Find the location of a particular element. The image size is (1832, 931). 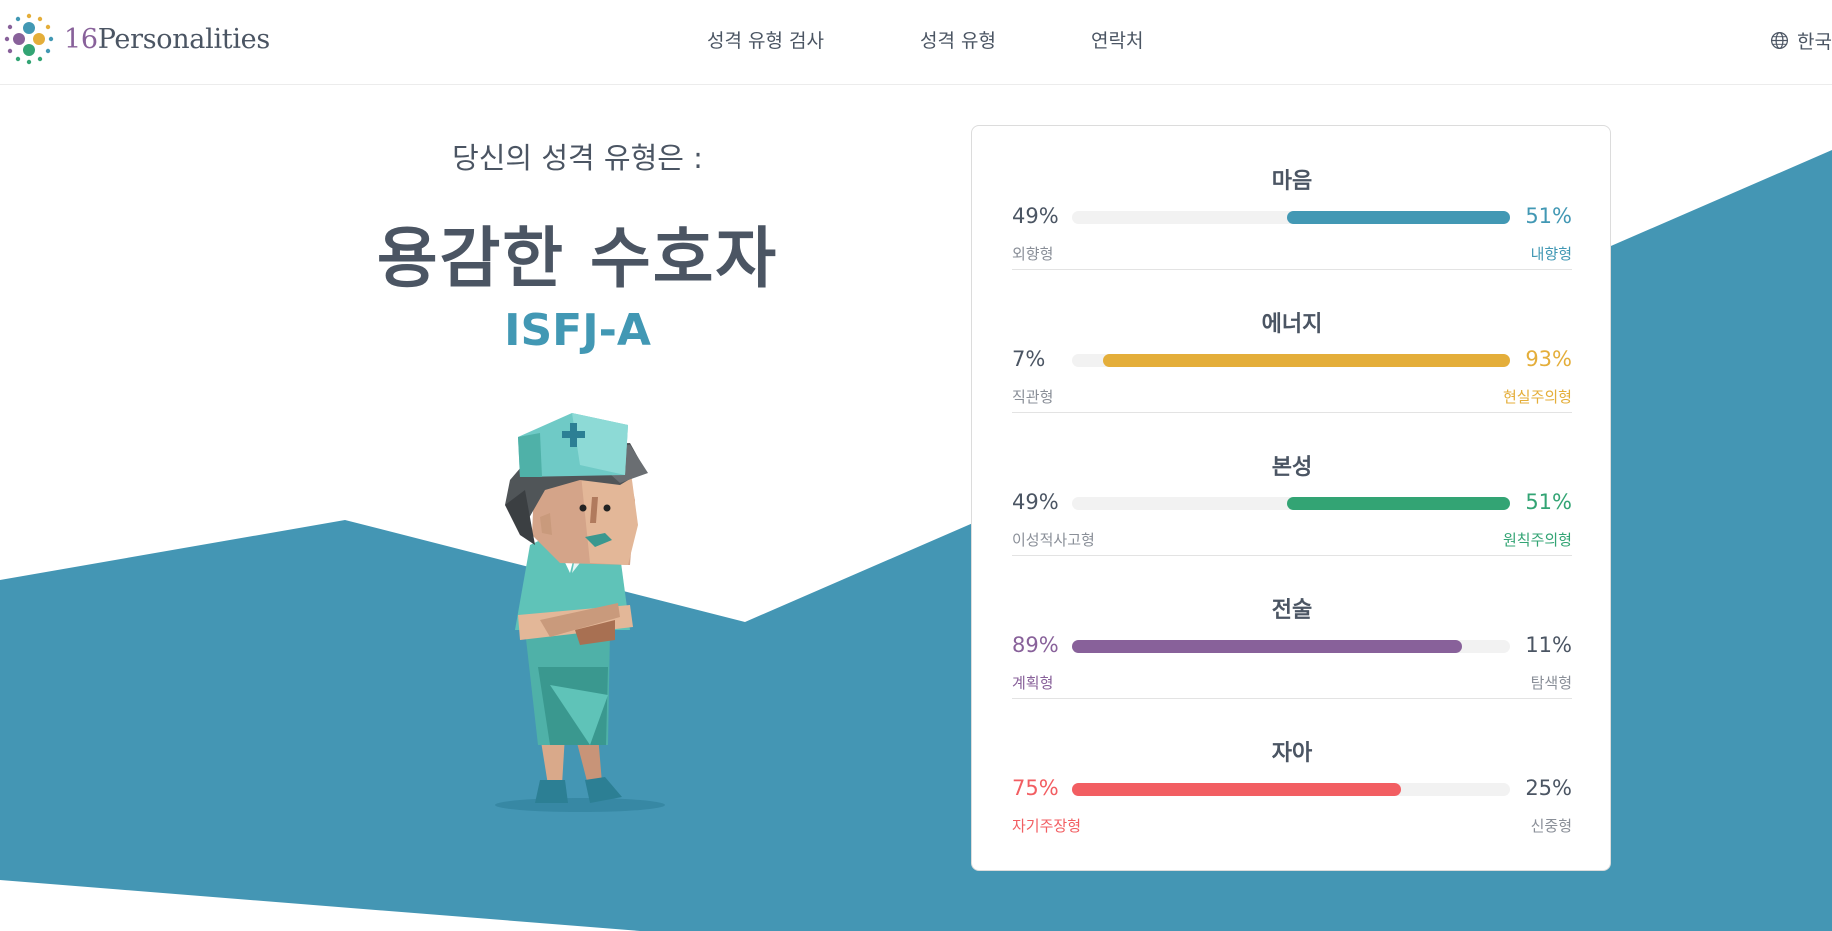

trait-left-label: 자기주장형 is located at coordinates (1047, 826).